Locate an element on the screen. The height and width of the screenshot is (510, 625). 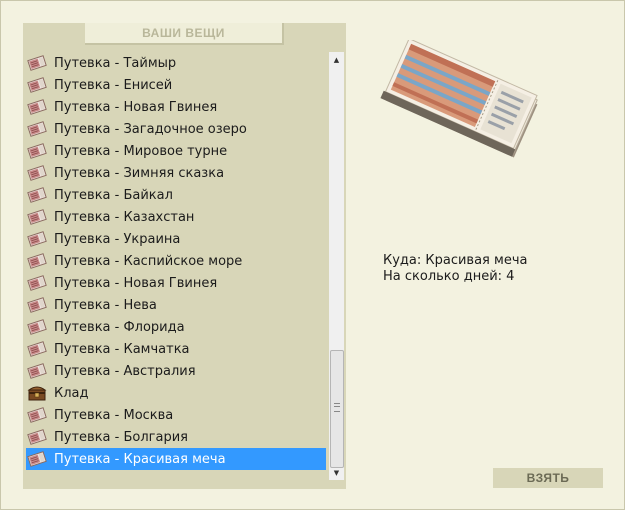
item-details: Куда: Красивая меча На сколько дней: 4 is located at coordinates (455, 269).